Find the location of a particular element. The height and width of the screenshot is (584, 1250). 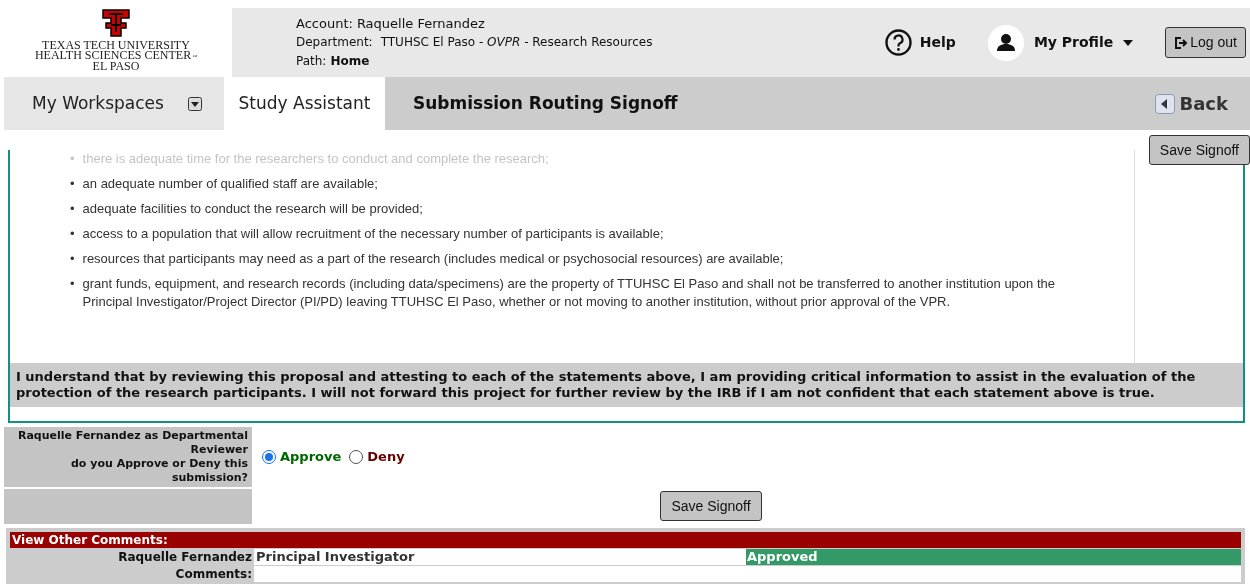

status-cell: Approved is located at coordinates (993, 557).